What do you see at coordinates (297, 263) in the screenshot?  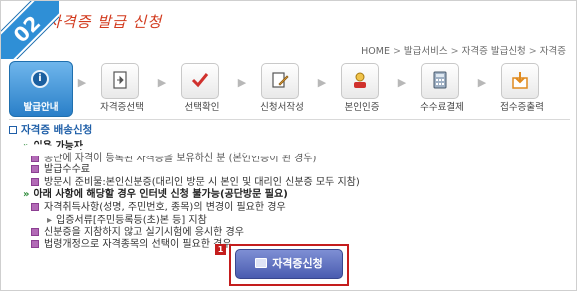 I see `apply-button-label: 자격증신청` at bounding box center [297, 263].